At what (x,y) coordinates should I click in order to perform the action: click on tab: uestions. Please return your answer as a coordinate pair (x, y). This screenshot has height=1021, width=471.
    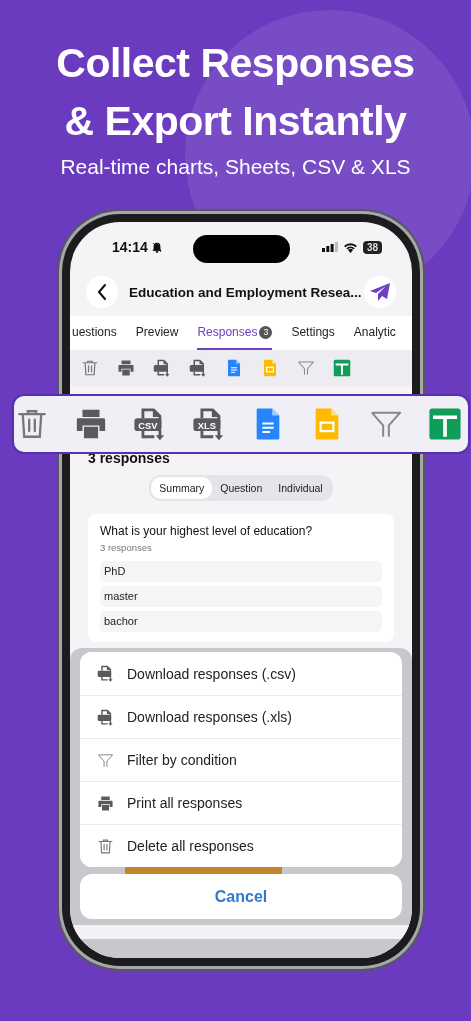
    Looking at the image, I should click on (94, 333).